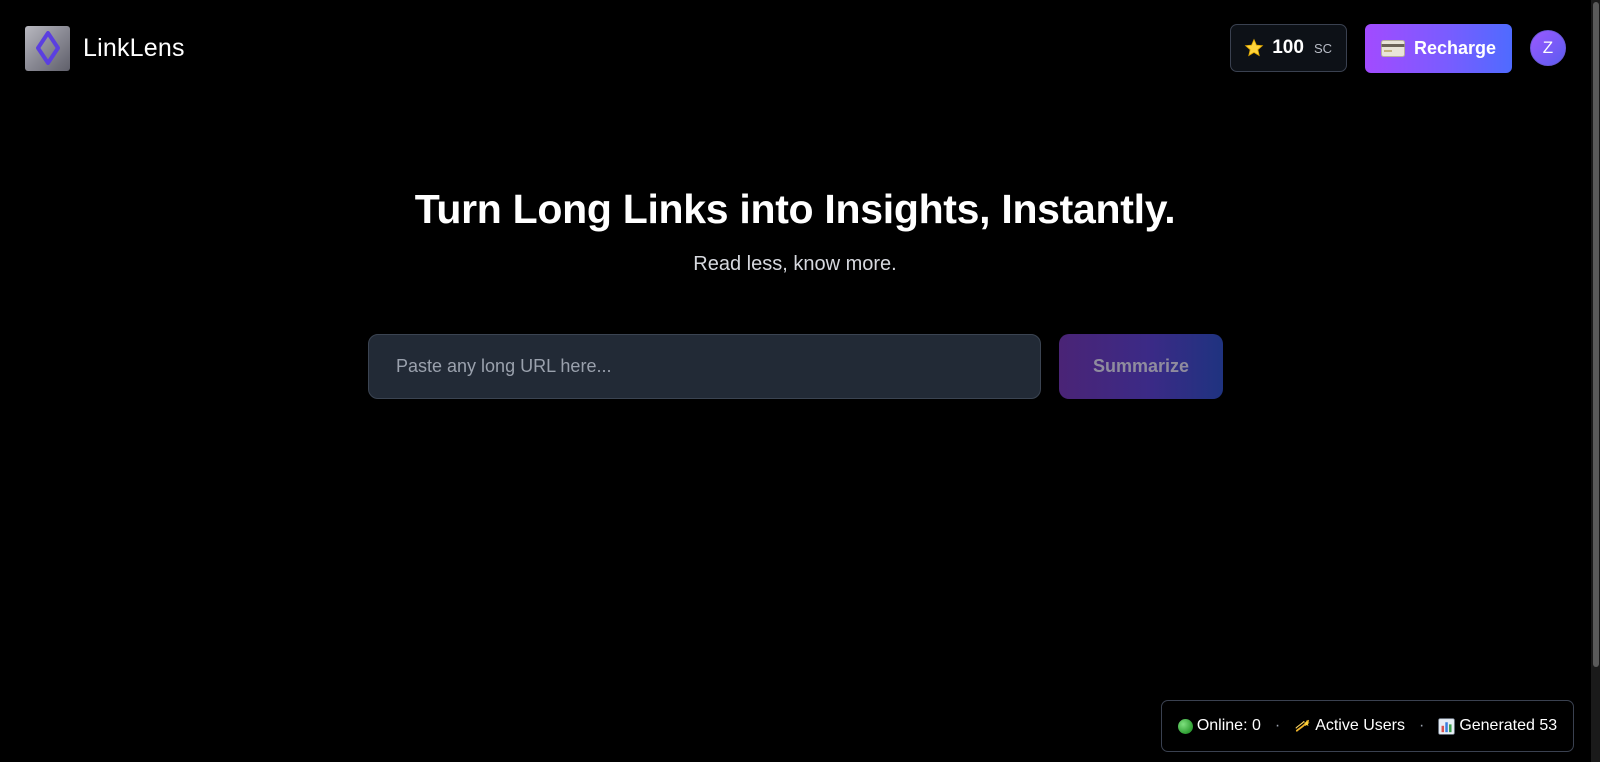 This screenshot has height=762, width=1600. Describe the element at coordinates (1596, 334) in the screenshot. I see `scrollbar-thumb` at that location.